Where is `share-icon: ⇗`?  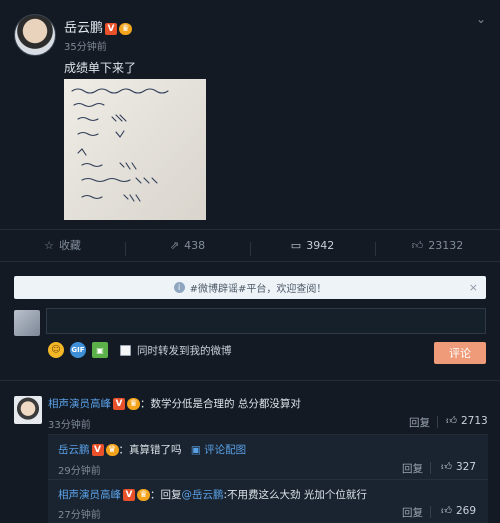 share-icon: ⇗ is located at coordinates (174, 245).